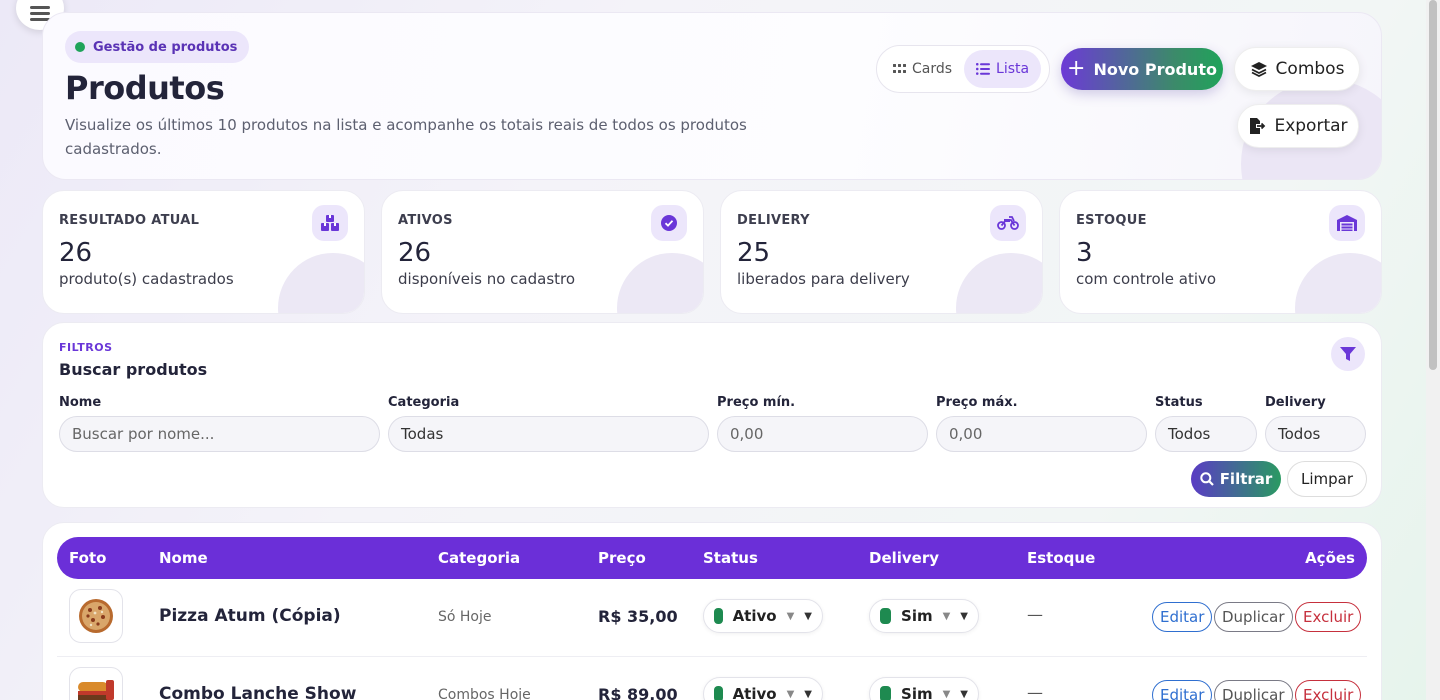  What do you see at coordinates (1311, 126) in the screenshot?
I see `export-label: Exportar` at bounding box center [1311, 126].